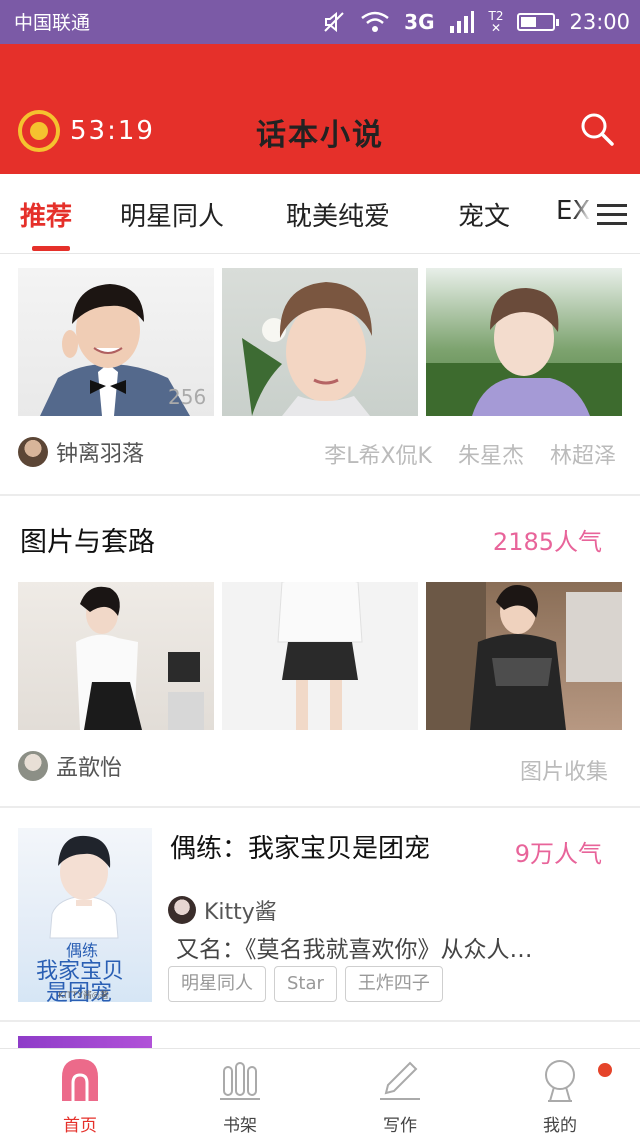 Image resolution: width=640 pixels, height=1138 pixels. I want to click on tag: 图片收集, so click(564, 770).